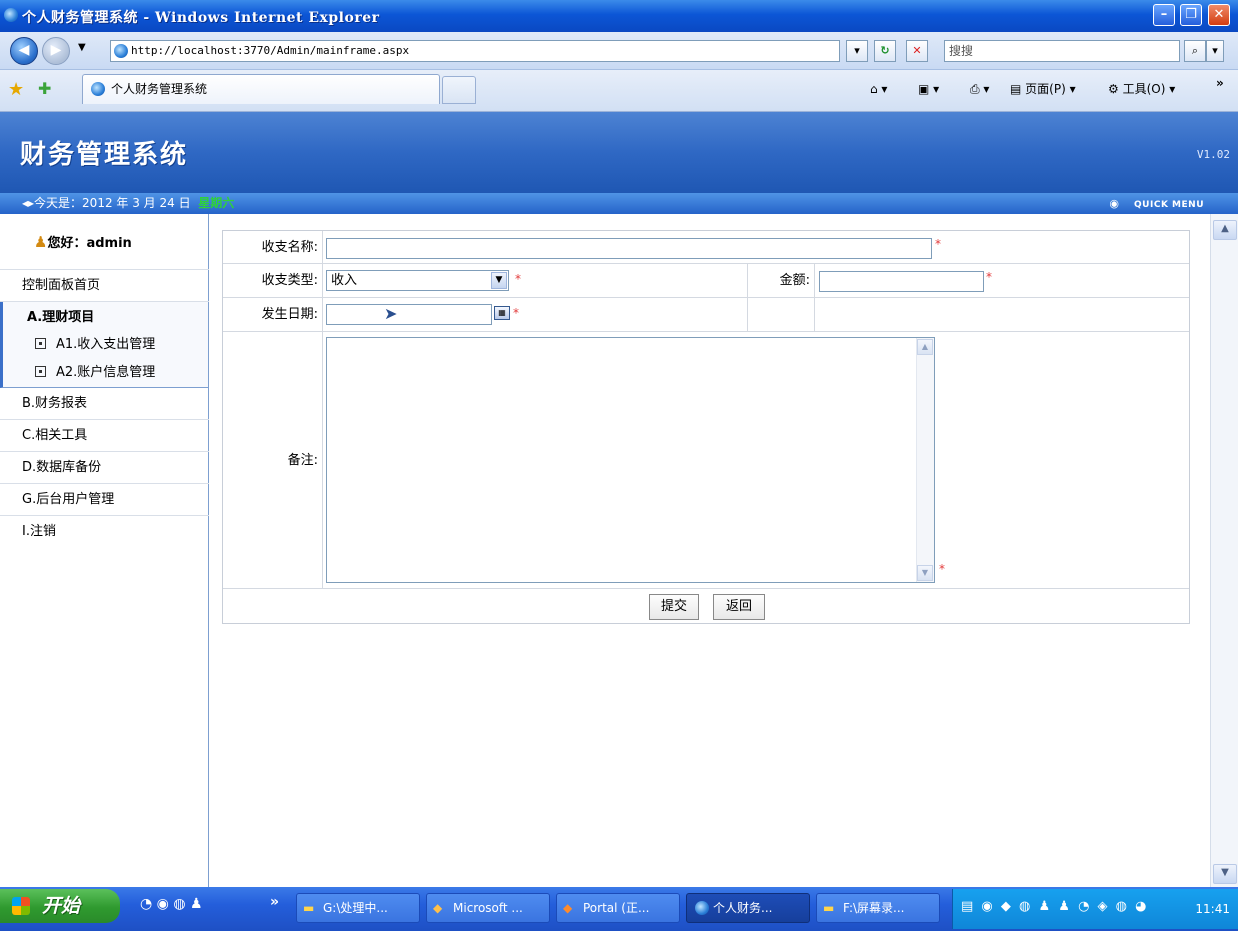 Image resolution: width=1238 pixels, height=931 pixels. What do you see at coordinates (417, 280) in the screenshot?
I see `type-select: 收入 ▼` at bounding box center [417, 280].